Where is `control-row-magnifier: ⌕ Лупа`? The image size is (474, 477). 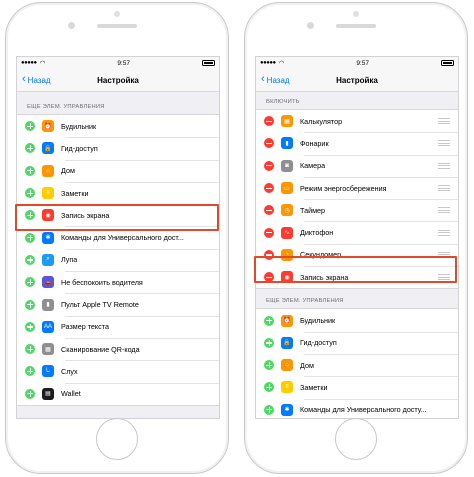
control-row-magnifier: ⌕ Лупа is located at coordinates (118, 259).